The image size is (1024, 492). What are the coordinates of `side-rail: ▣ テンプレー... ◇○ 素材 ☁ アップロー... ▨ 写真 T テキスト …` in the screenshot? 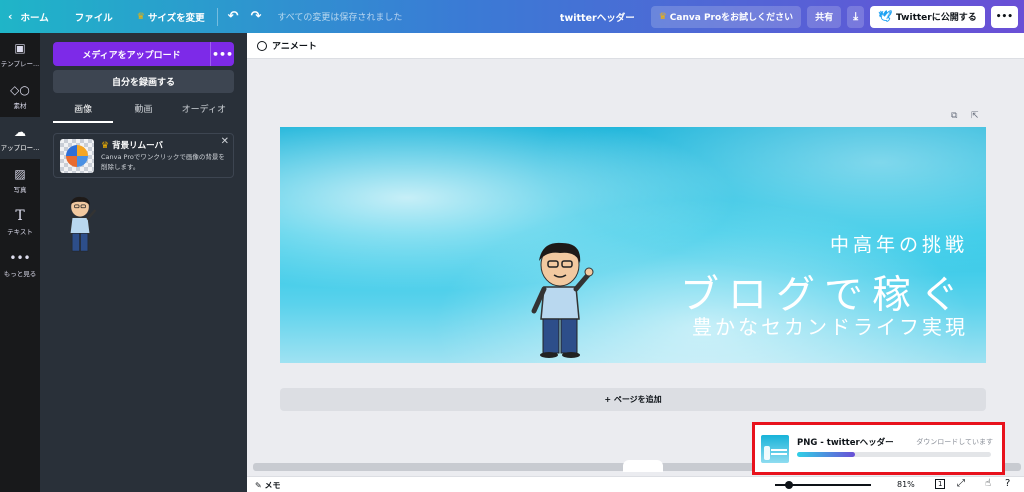 It's located at (20, 262).